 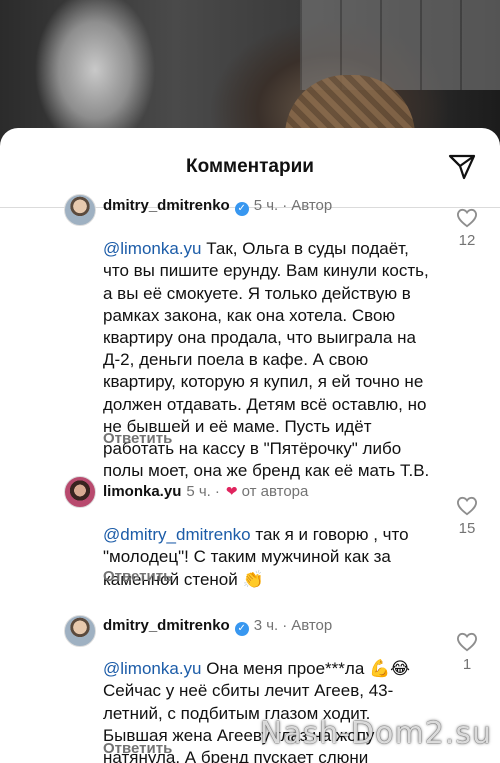 I want to click on heart-filled-icon: ❤, so click(x=231, y=491).